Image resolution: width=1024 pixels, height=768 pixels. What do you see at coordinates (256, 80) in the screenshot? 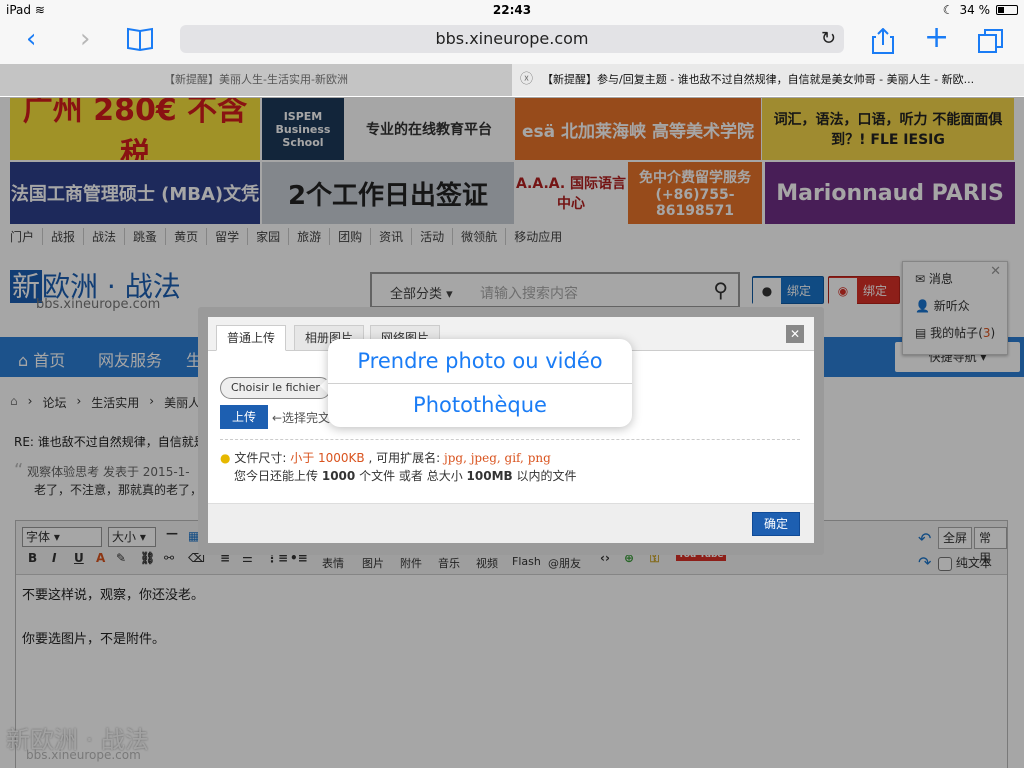
I see `tab-1: 【新提醒】美丽人生-生活实用-新欧洲` at bounding box center [256, 80].